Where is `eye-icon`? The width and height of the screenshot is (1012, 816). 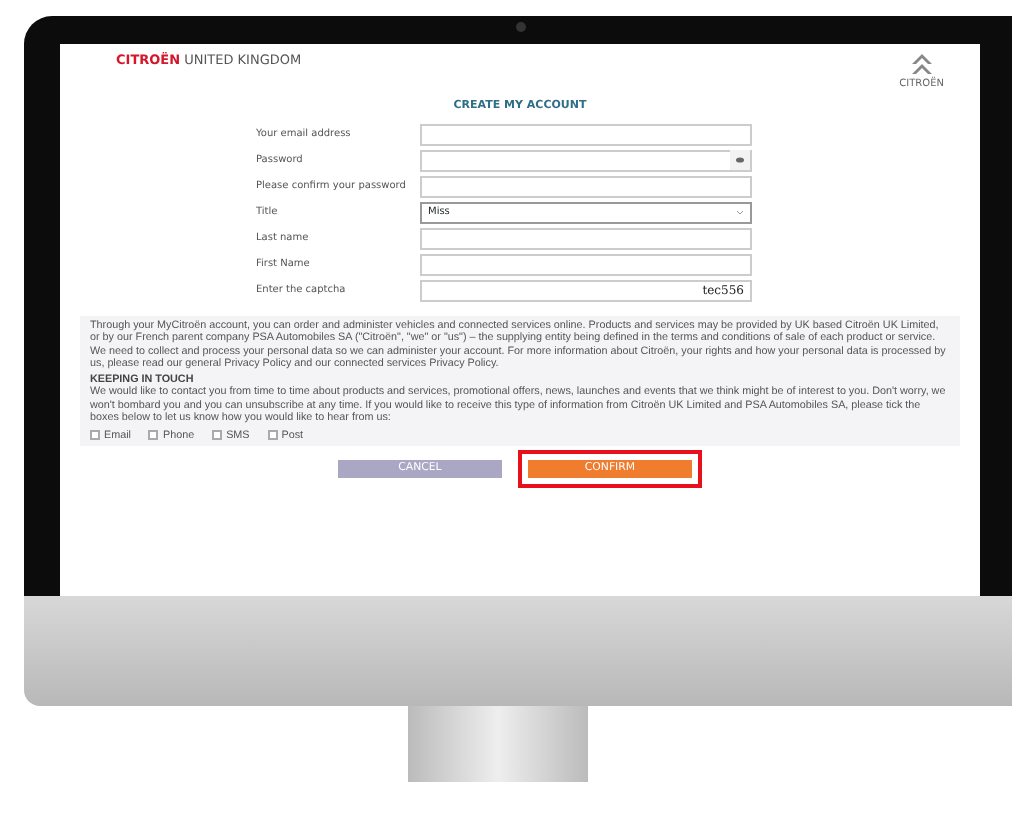
eye-icon is located at coordinates (740, 160).